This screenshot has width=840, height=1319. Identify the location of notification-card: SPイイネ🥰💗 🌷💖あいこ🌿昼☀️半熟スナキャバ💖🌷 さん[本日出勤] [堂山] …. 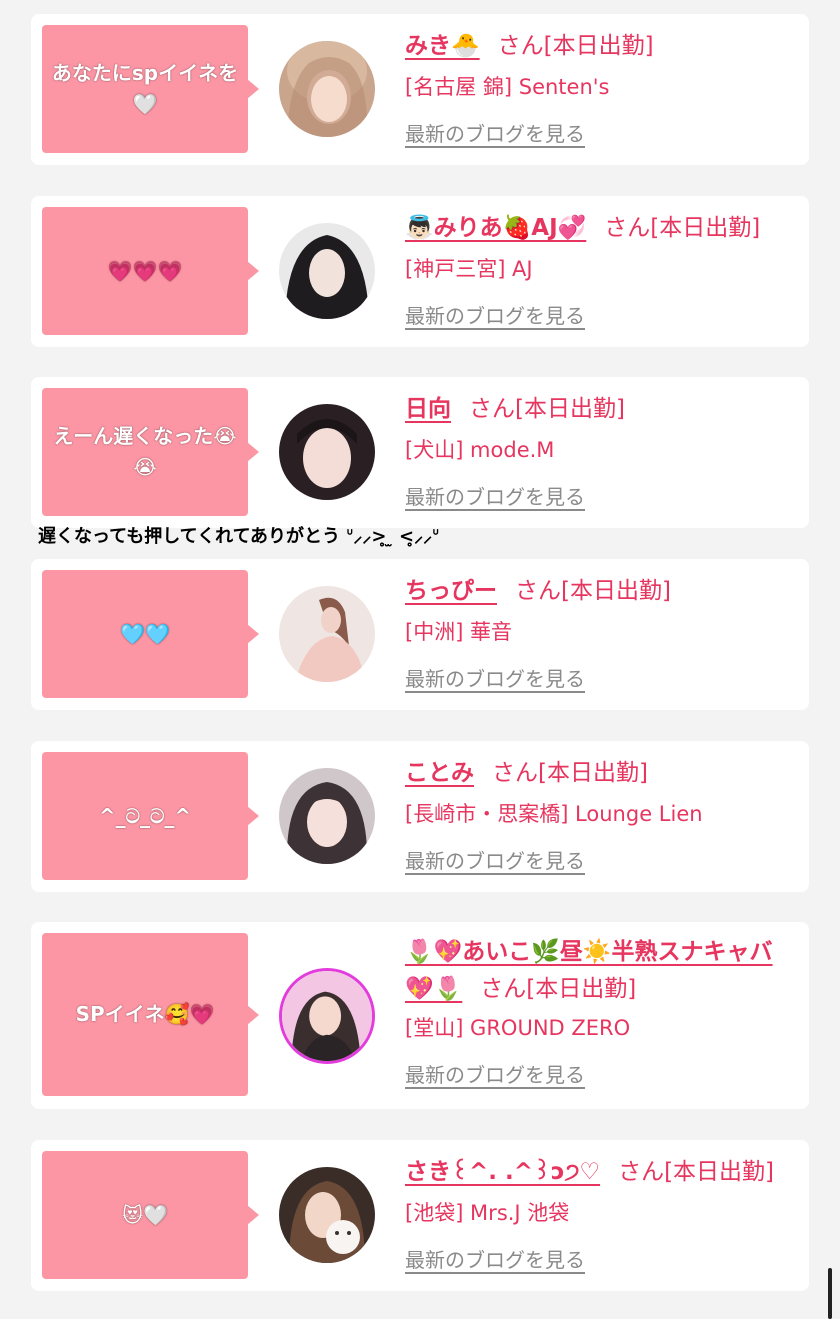
(420, 1015).